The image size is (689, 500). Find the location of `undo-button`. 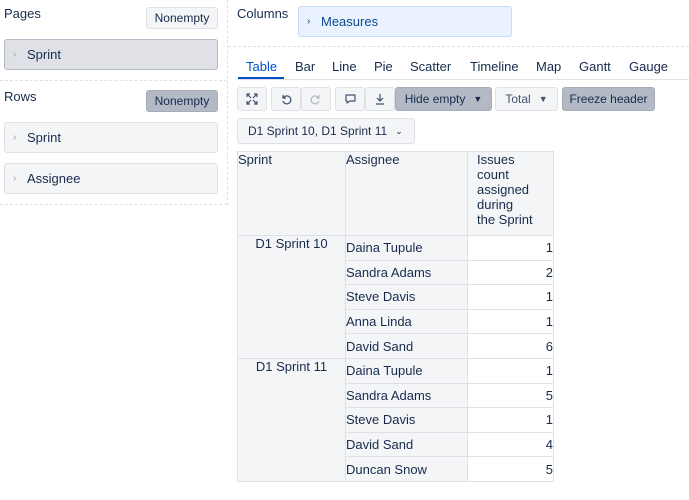

undo-button is located at coordinates (286, 99).